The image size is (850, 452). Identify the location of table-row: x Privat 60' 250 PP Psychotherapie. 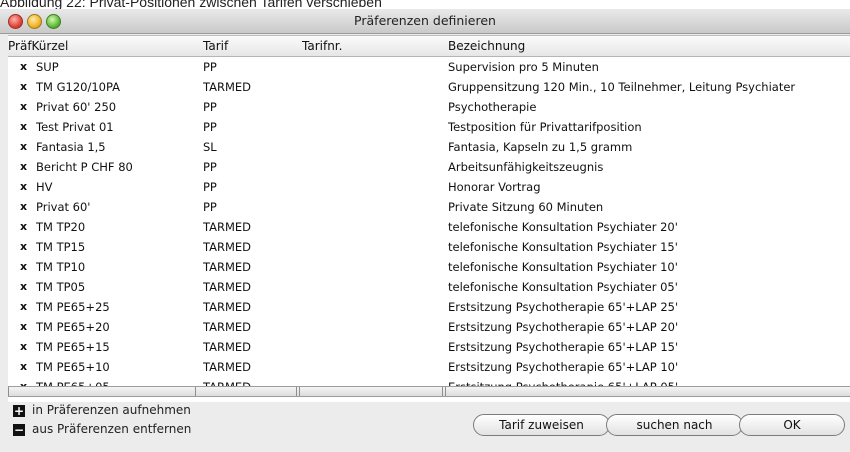
(429, 107).